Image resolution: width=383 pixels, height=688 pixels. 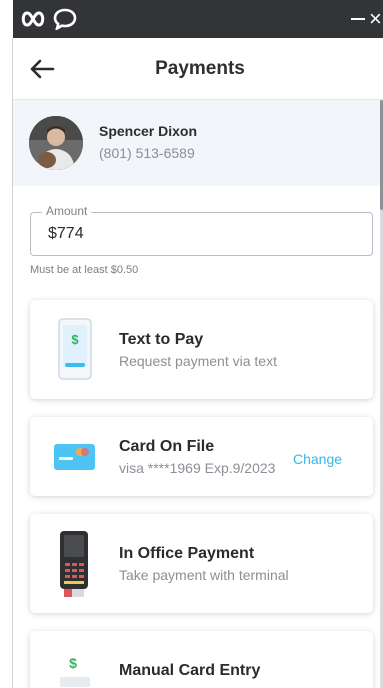 I want to click on chat-bubble-icon, so click(x=65, y=19).